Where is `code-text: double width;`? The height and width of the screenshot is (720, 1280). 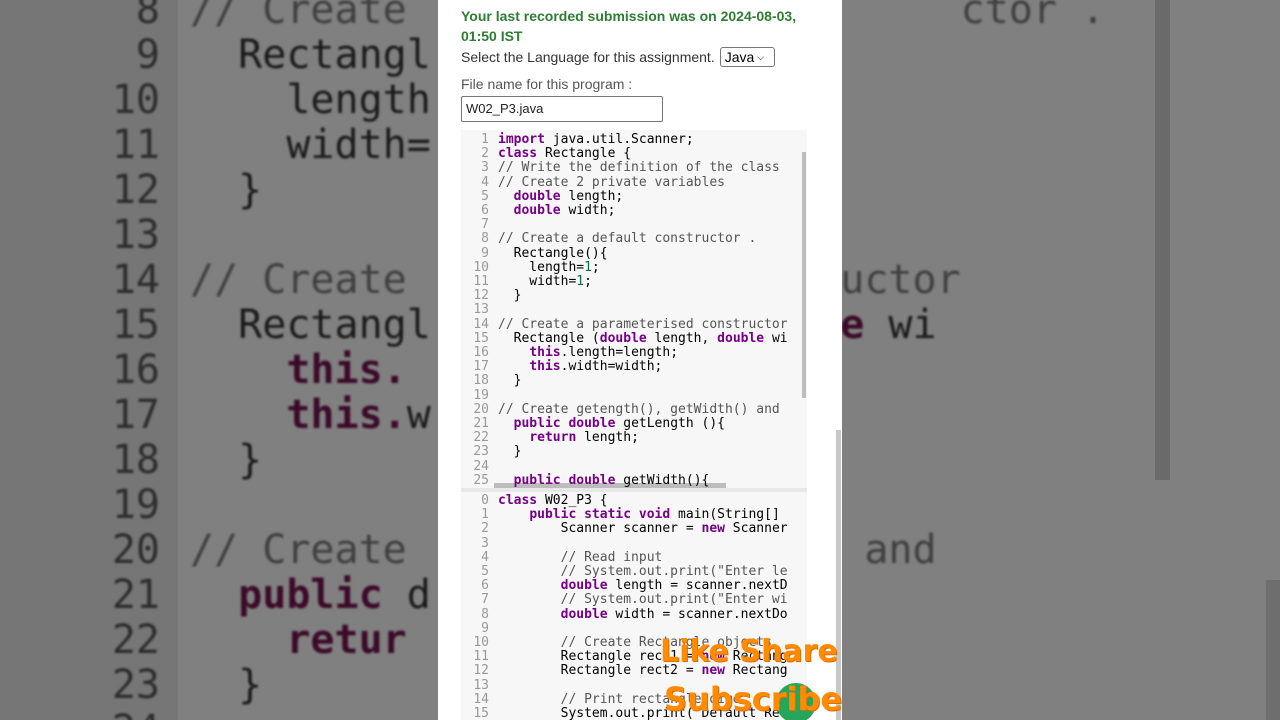
code-text: double width; is located at coordinates (557, 210).